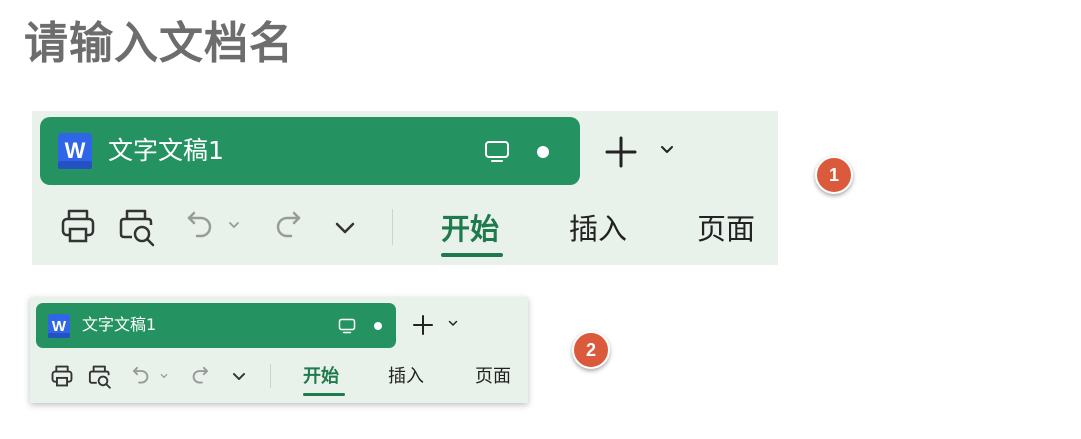 This screenshot has height=439, width=1081. I want to click on page-title: 请输入文档名, so click(159, 43).